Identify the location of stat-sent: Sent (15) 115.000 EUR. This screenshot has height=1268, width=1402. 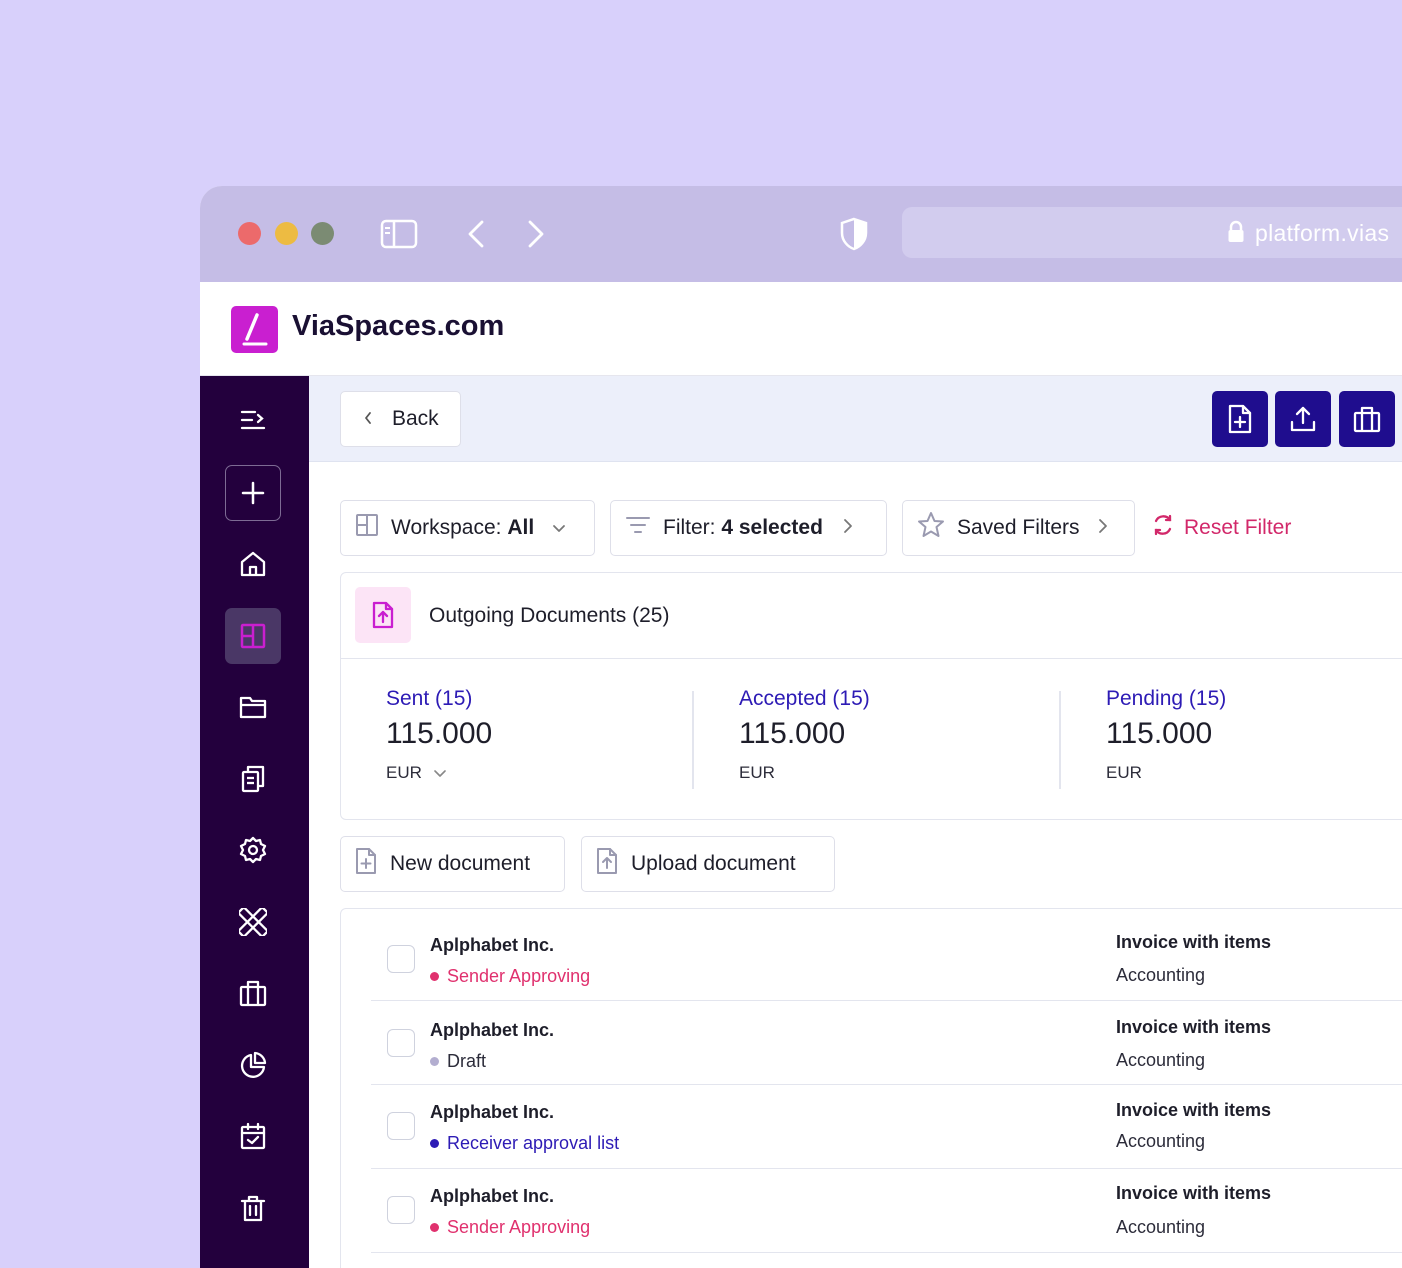
(439, 735).